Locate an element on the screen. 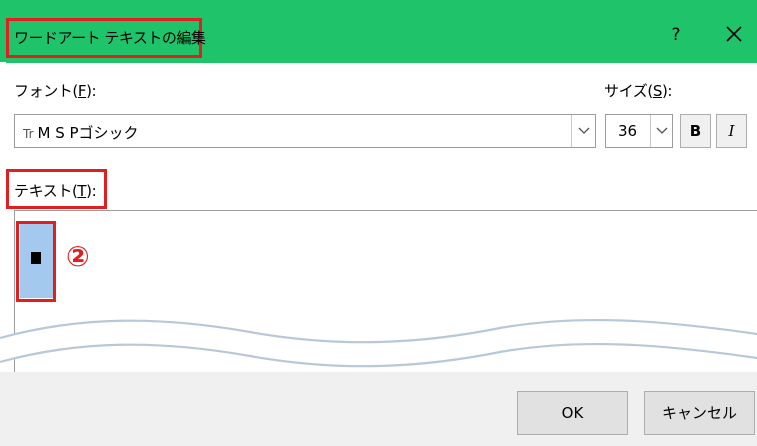 The image size is (757, 446). size-dropdown-button is located at coordinates (661, 131).